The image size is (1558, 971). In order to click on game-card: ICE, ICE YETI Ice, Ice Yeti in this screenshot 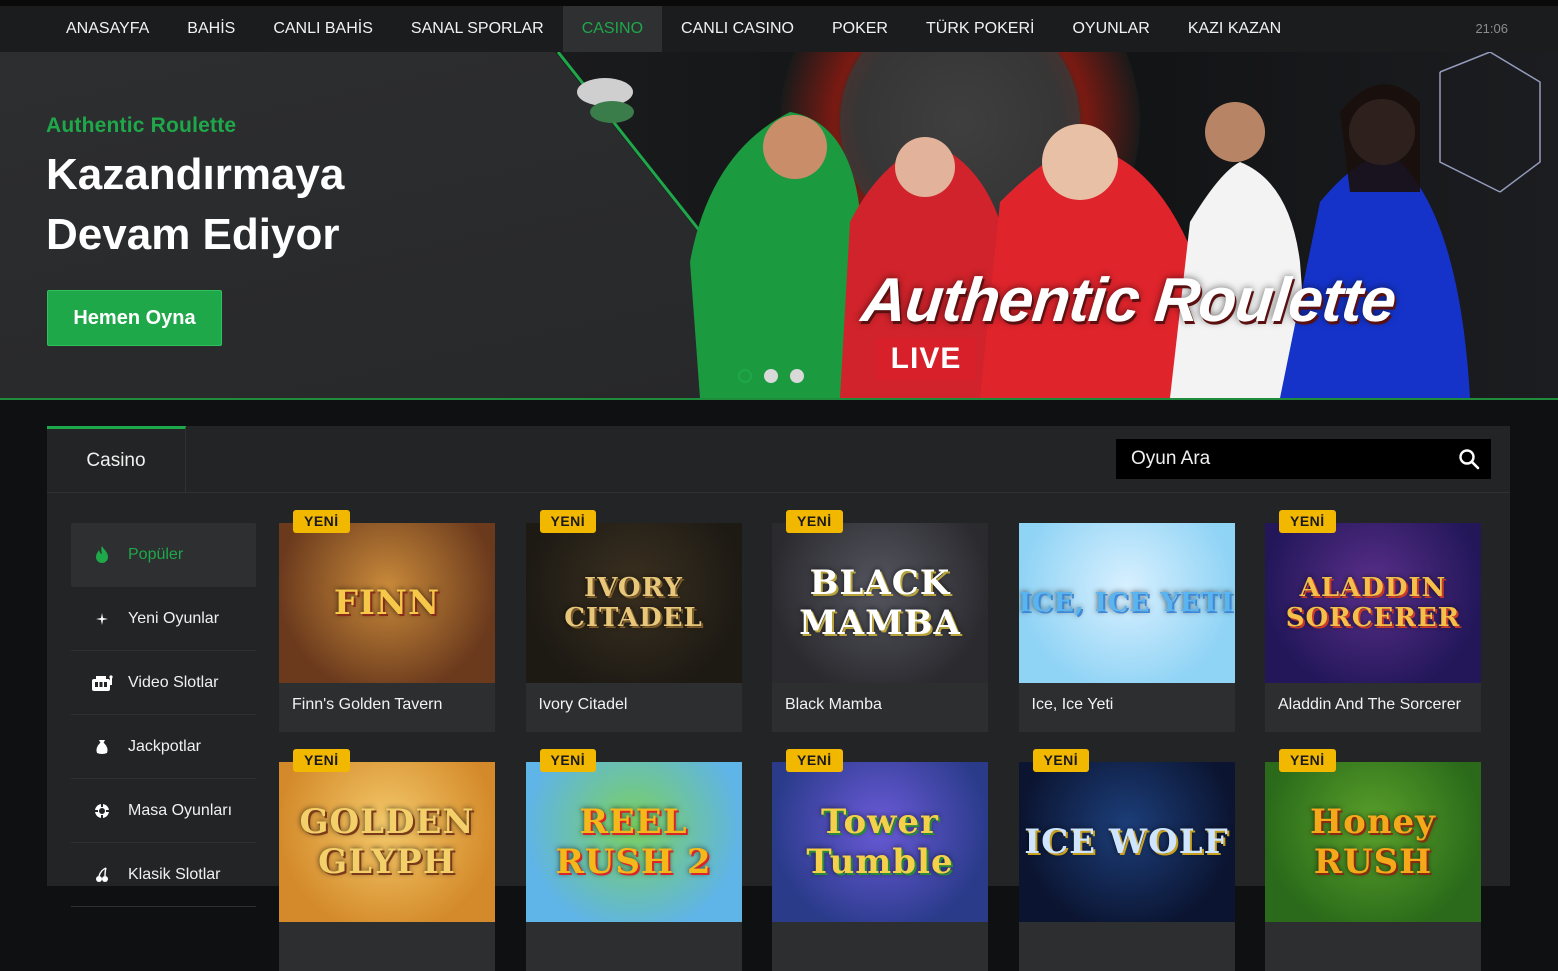, I will do `click(1126, 627)`.